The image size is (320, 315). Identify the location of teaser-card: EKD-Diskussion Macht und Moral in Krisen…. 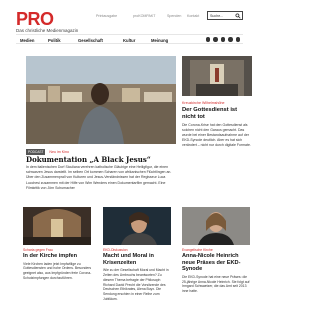
(138, 254).